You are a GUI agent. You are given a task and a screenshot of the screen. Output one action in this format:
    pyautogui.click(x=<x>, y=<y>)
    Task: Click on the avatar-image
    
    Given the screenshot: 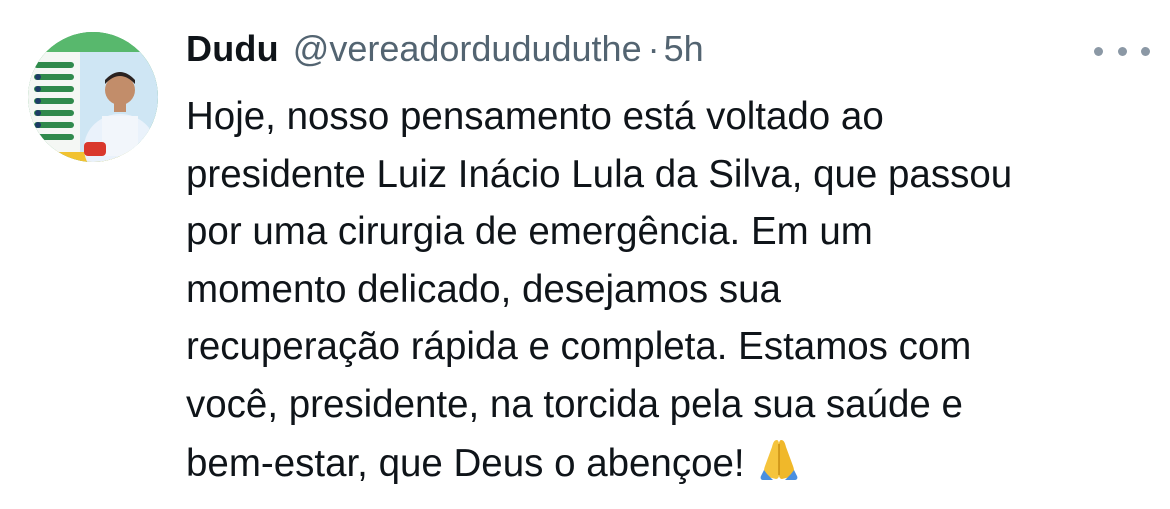 What is the action you would take?
    pyautogui.click(x=93, y=97)
    